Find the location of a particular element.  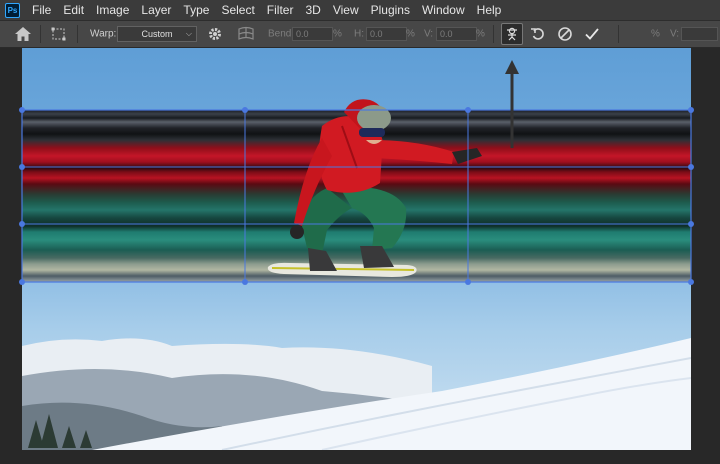

photoshop-logo: Ps is located at coordinates (12, 10).